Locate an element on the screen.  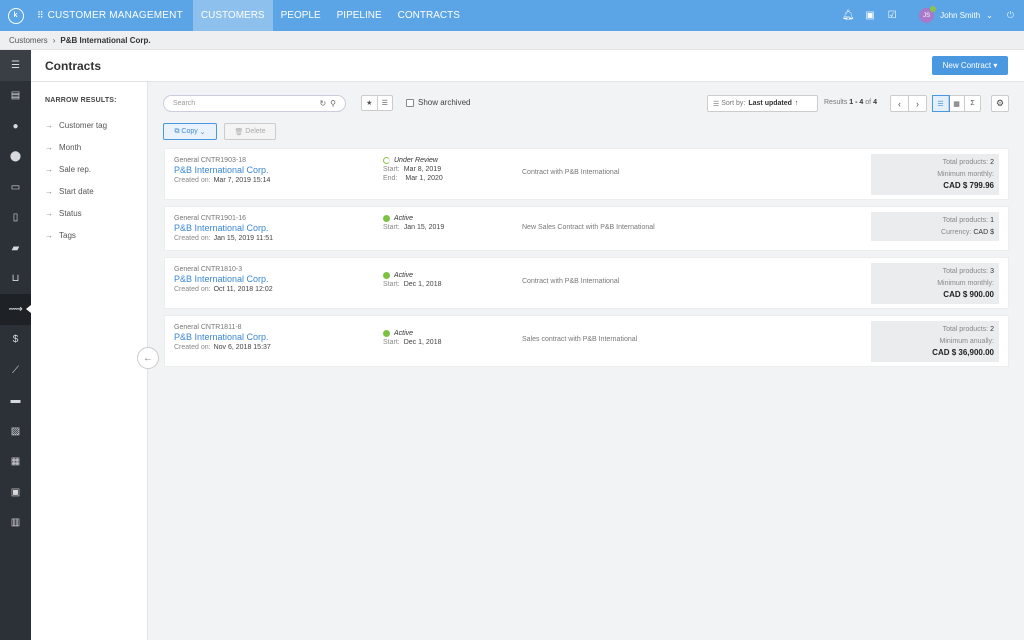
cart-icon: ⊔ is located at coordinates (15, 279).